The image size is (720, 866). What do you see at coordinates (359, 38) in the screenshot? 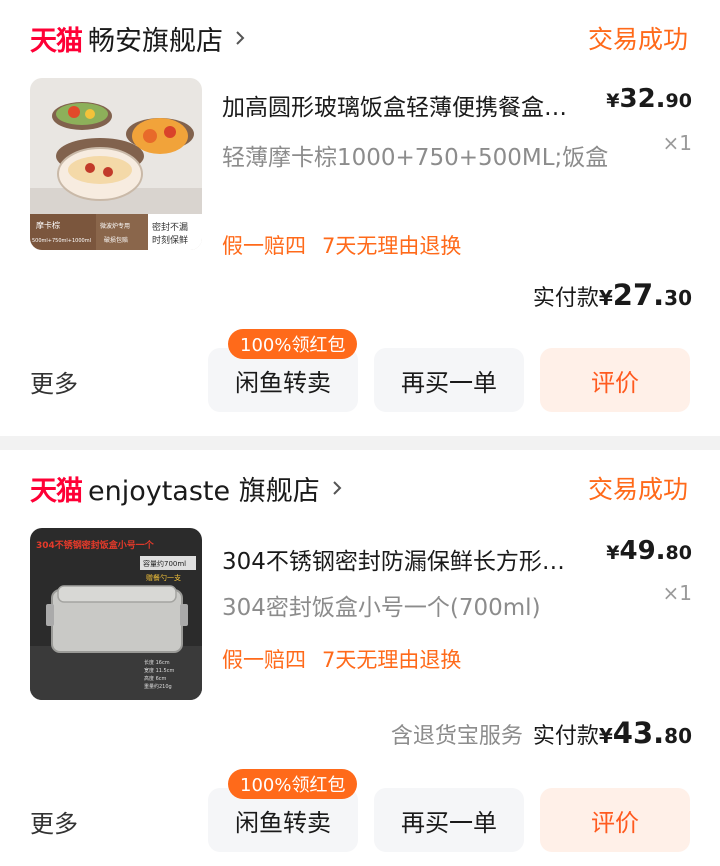
I see `store-header: 天猫 畅安旗舰店 交易成功` at bounding box center [359, 38].